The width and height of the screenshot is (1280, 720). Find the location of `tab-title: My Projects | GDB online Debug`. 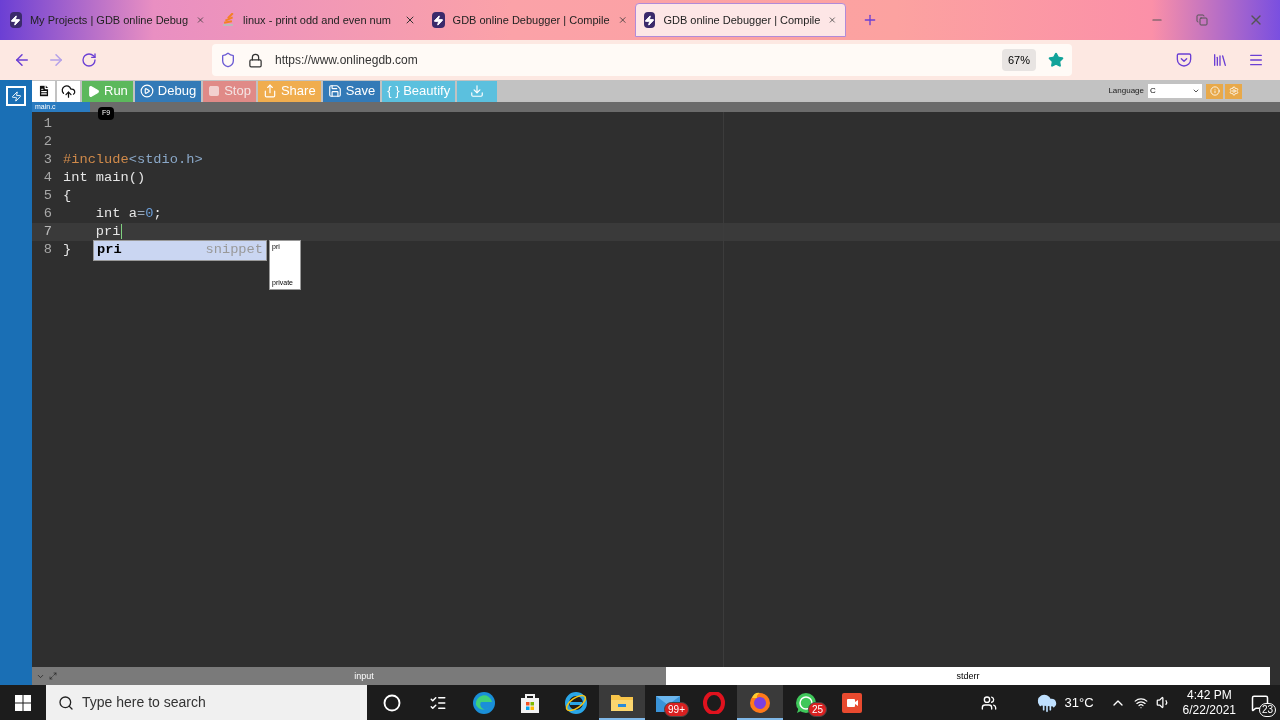

tab-title: My Projects | GDB online Debug is located at coordinates (109, 20).